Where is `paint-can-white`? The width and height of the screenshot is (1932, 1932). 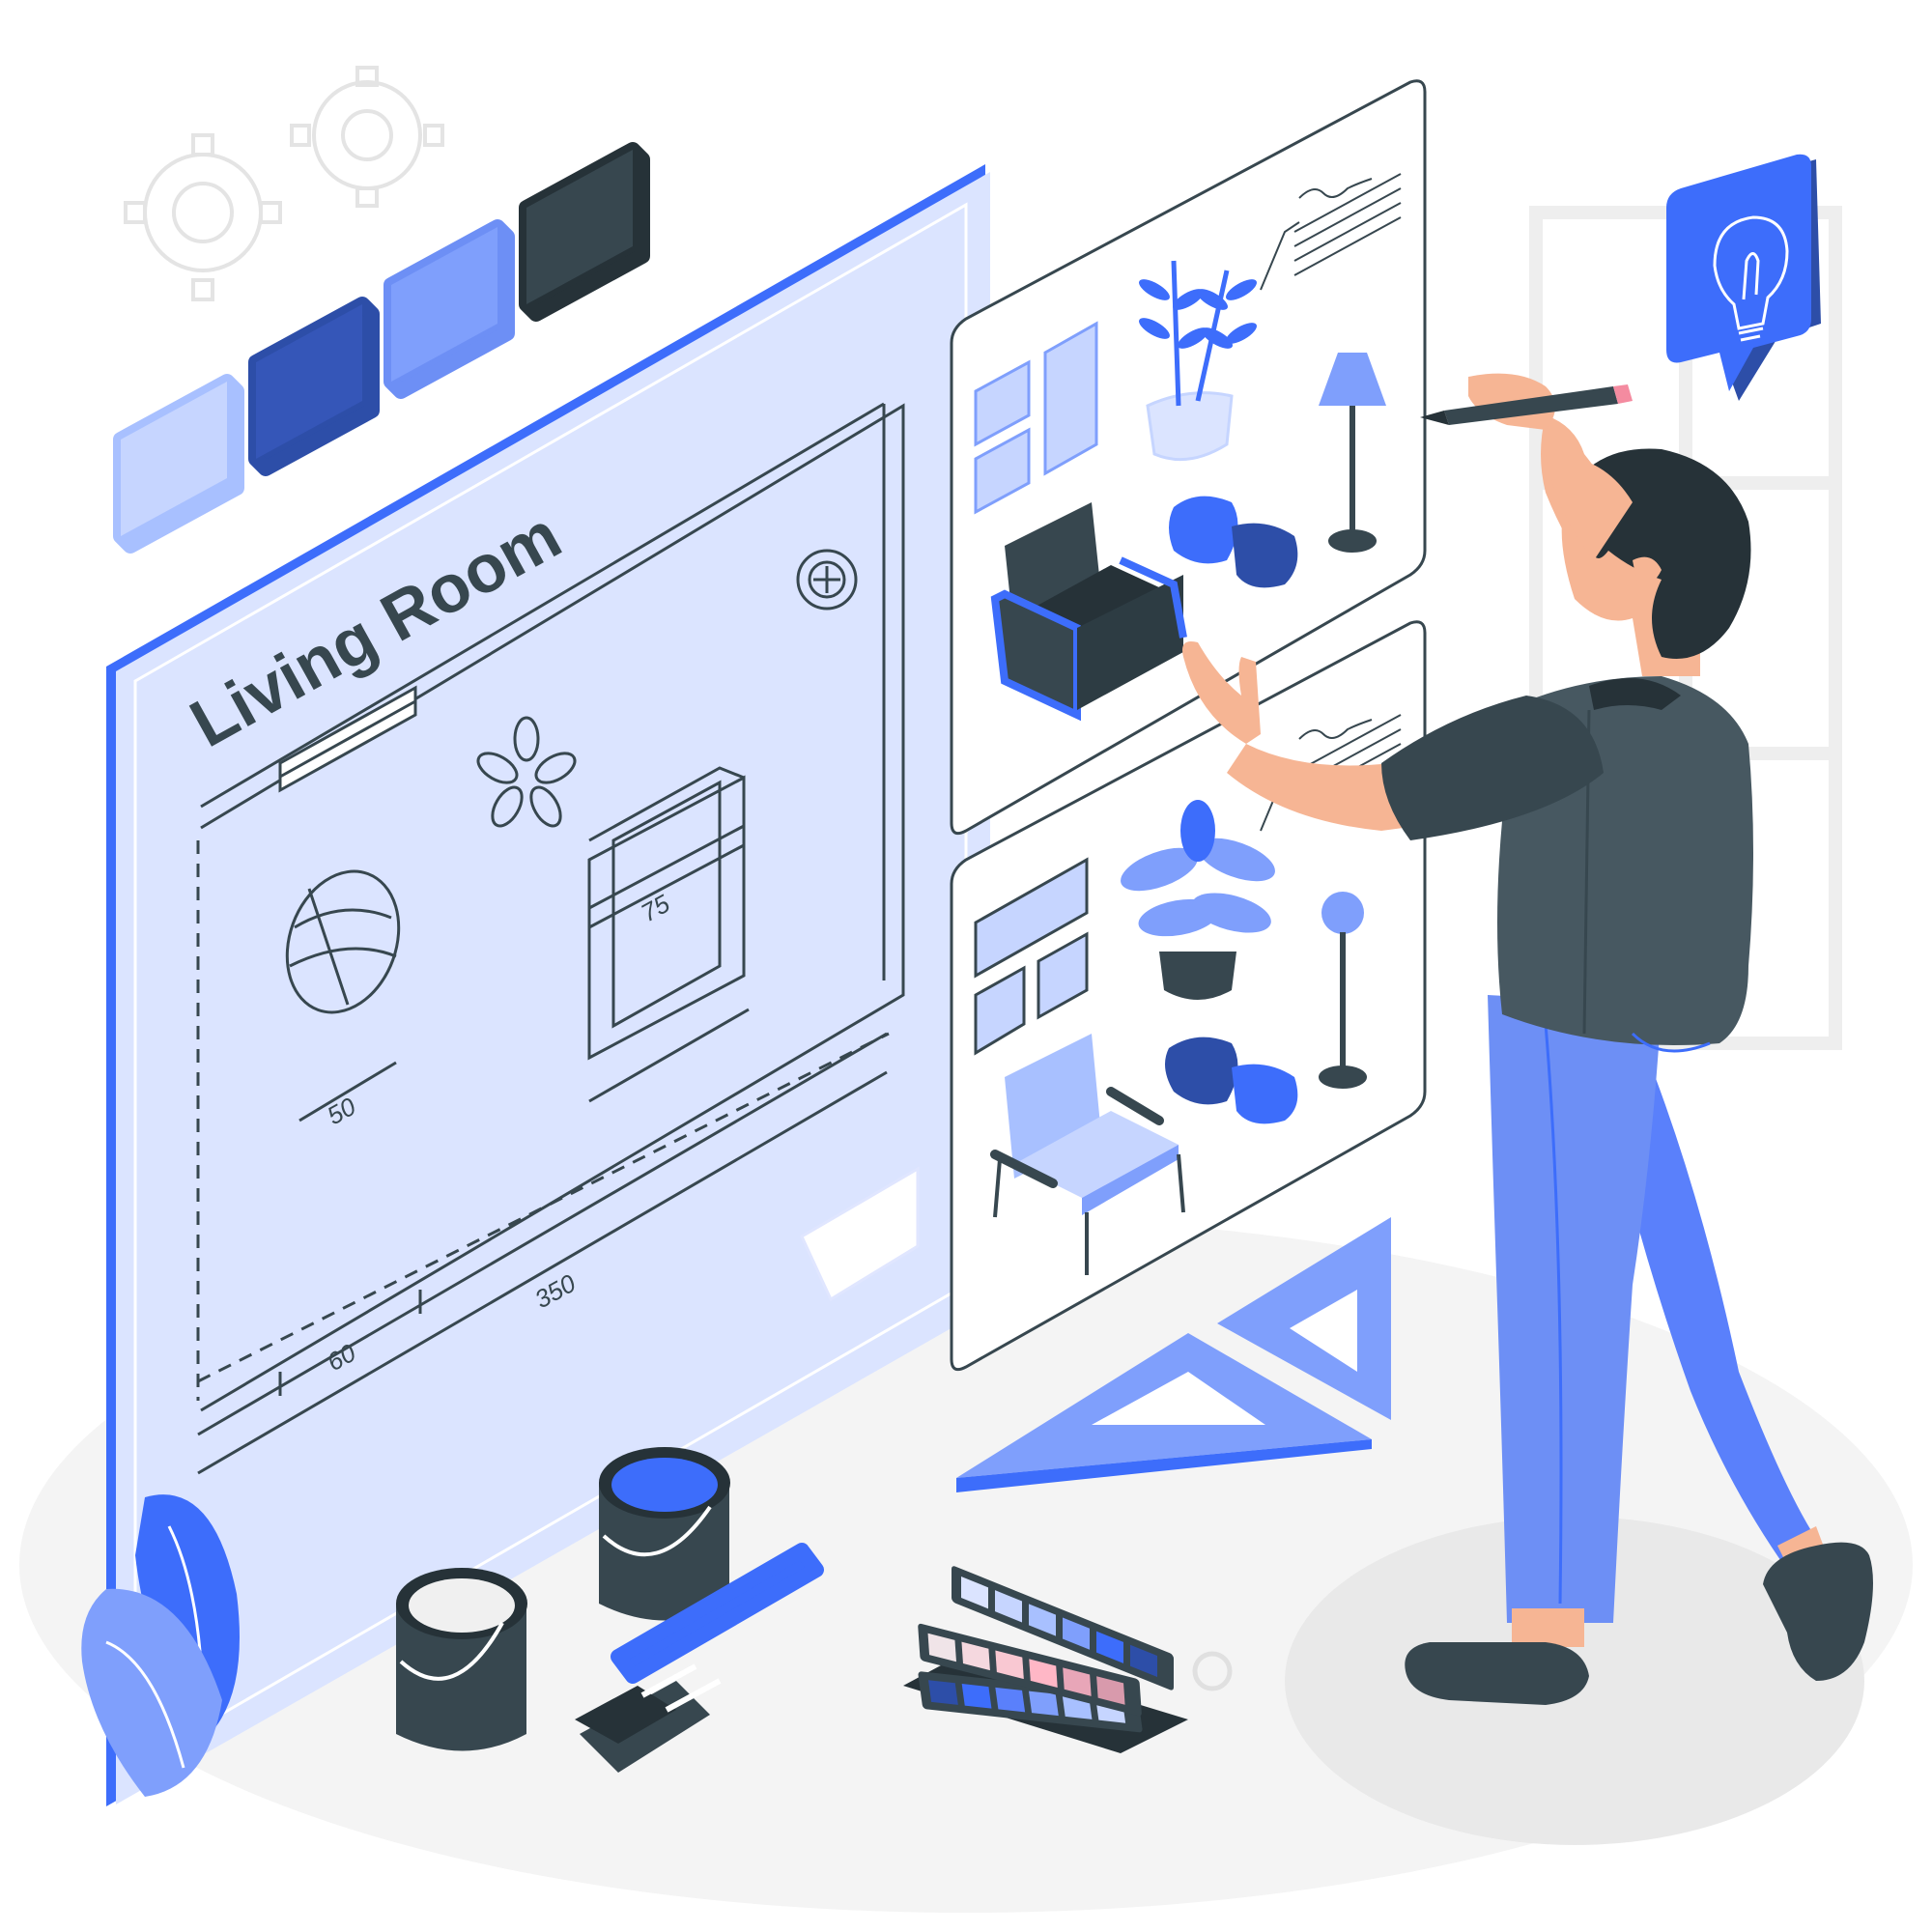
paint-can-white is located at coordinates (461, 1659).